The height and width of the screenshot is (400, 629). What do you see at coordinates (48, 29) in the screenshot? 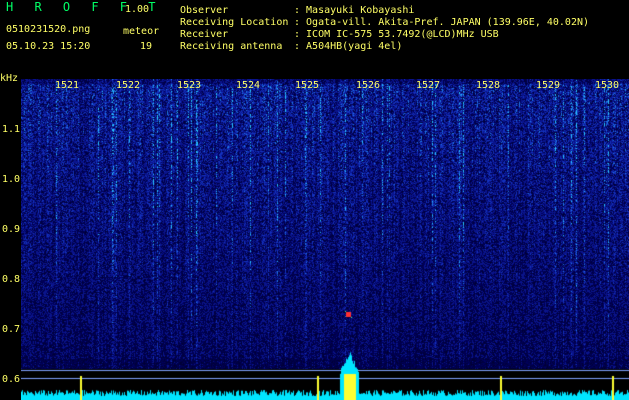
I see `file-name: 0510231520.png` at bounding box center [48, 29].